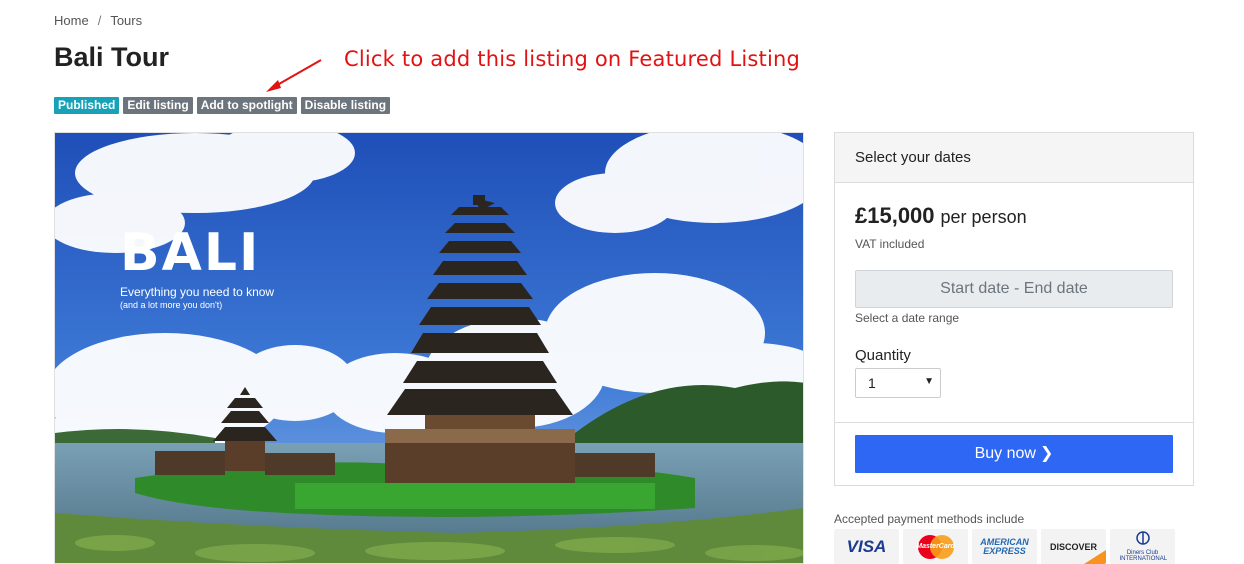 The height and width of the screenshot is (564, 1244). I want to click on buy-now-button: Buy now ❯, so click(1014, 454).